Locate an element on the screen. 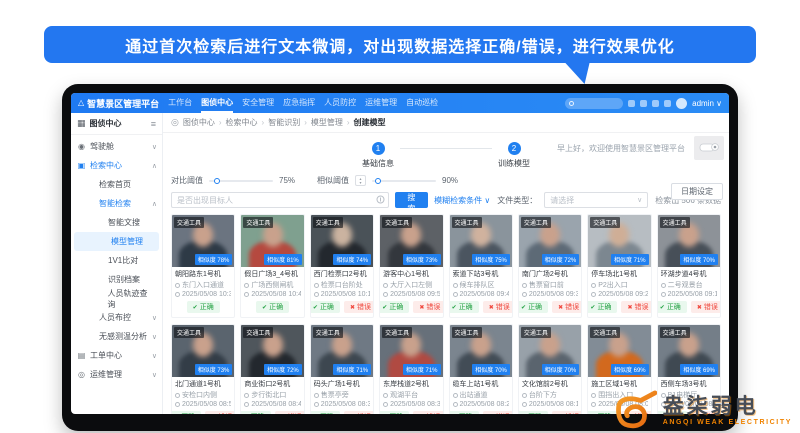  breadcrumb-item: 图侦中心 is located at coordinates (199, 122).